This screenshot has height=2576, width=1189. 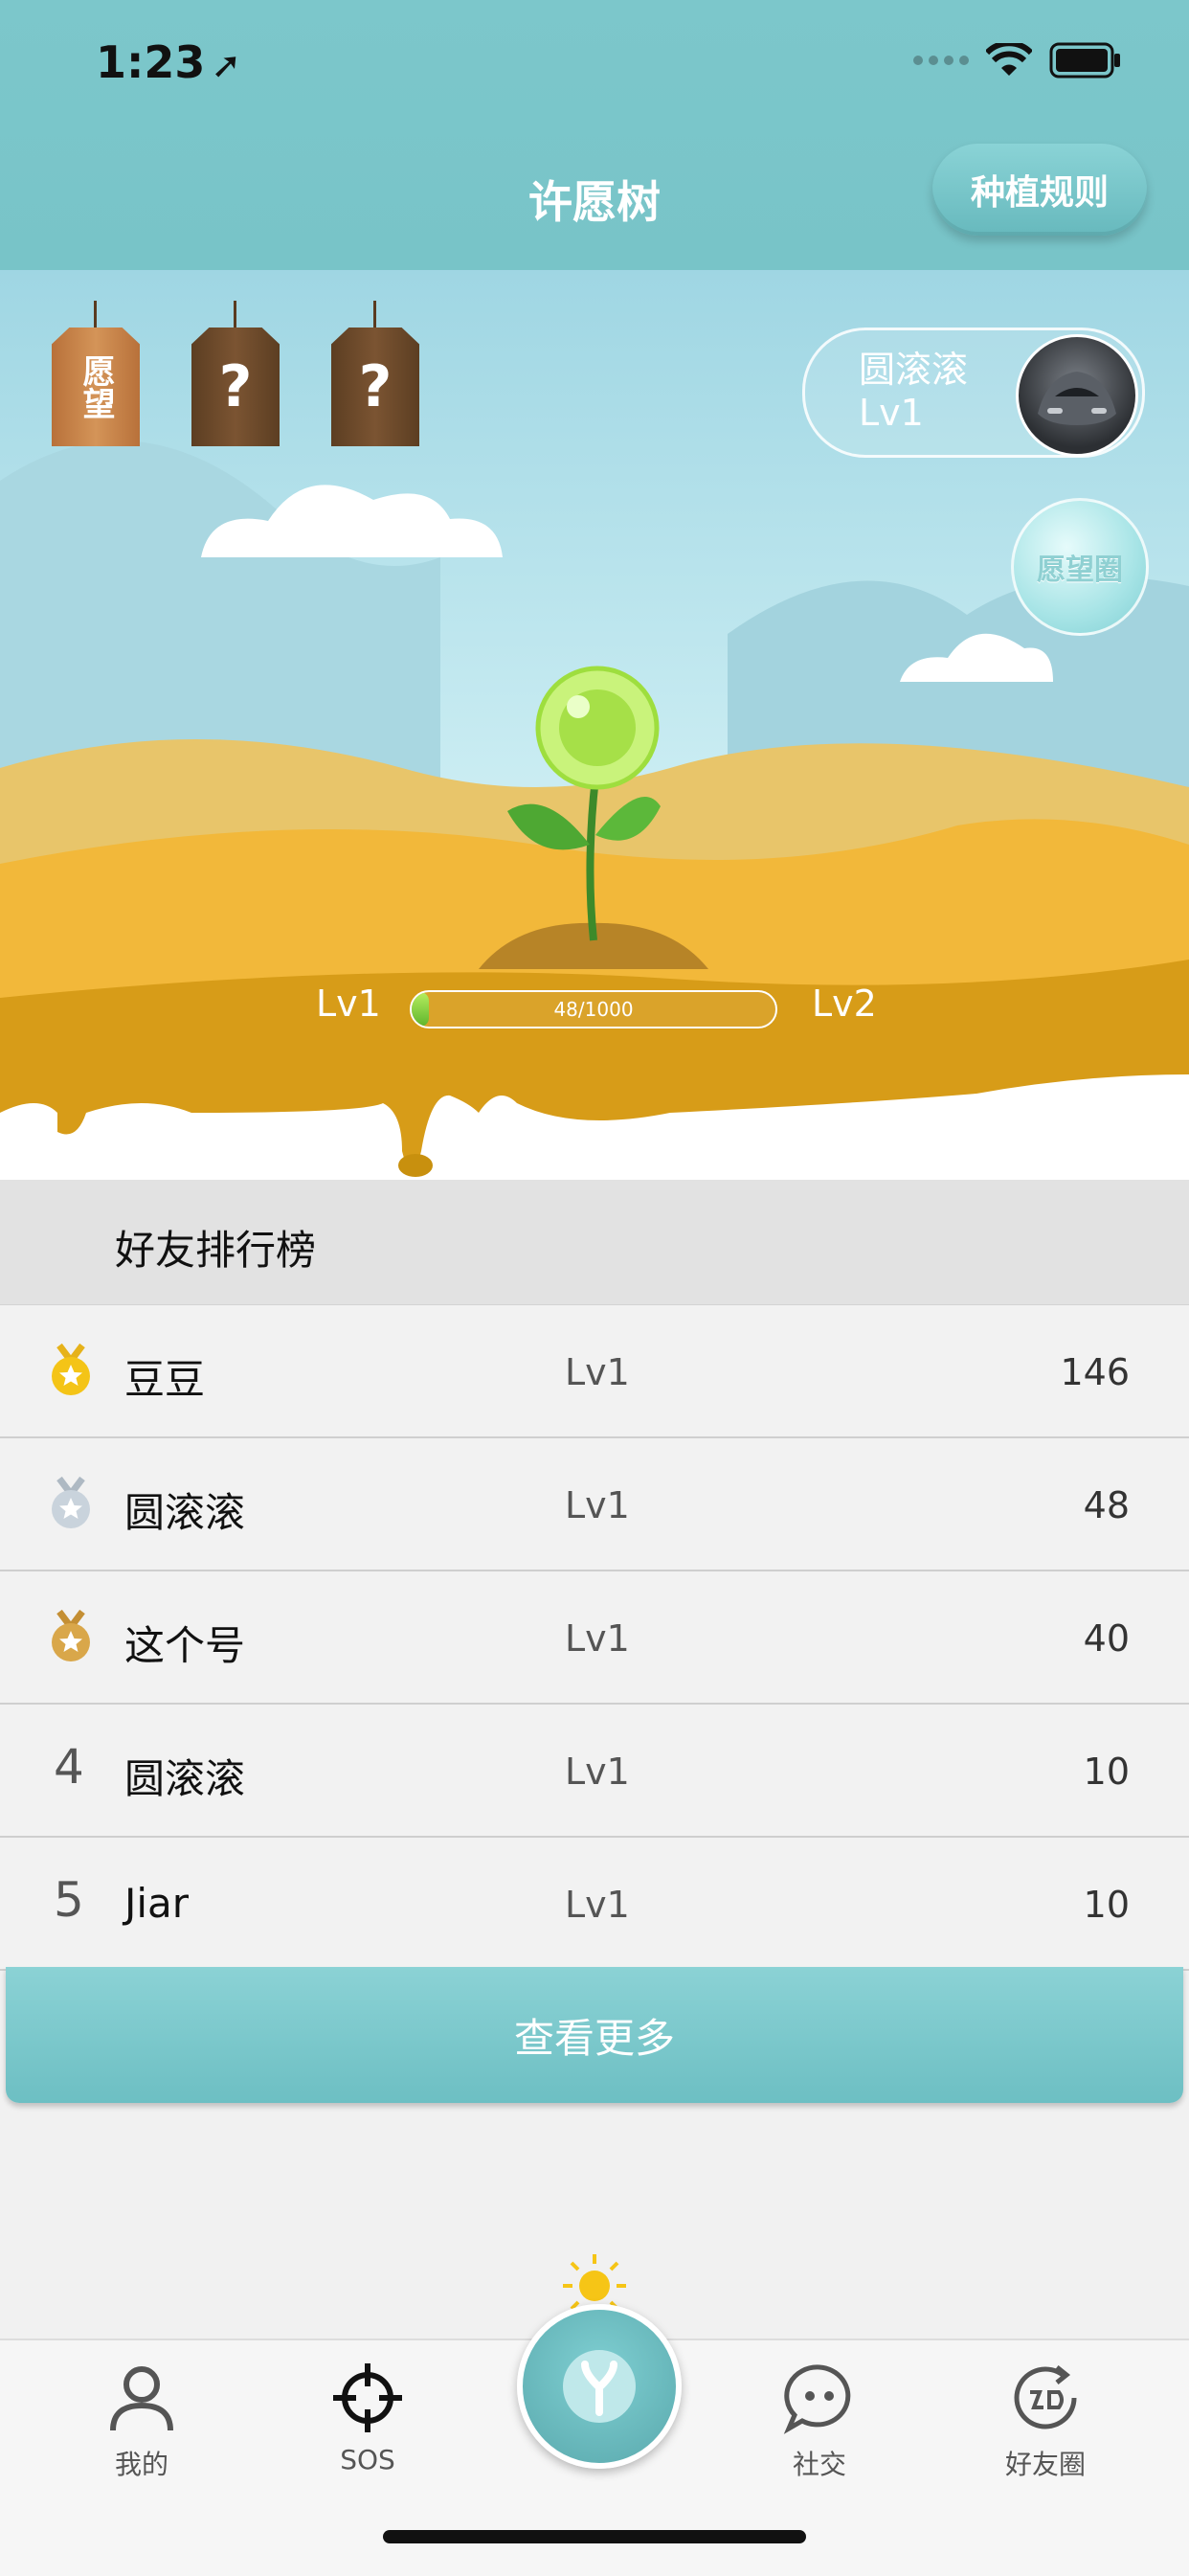 I want to click on rank-number: 5, so click(x=69, y=1900).